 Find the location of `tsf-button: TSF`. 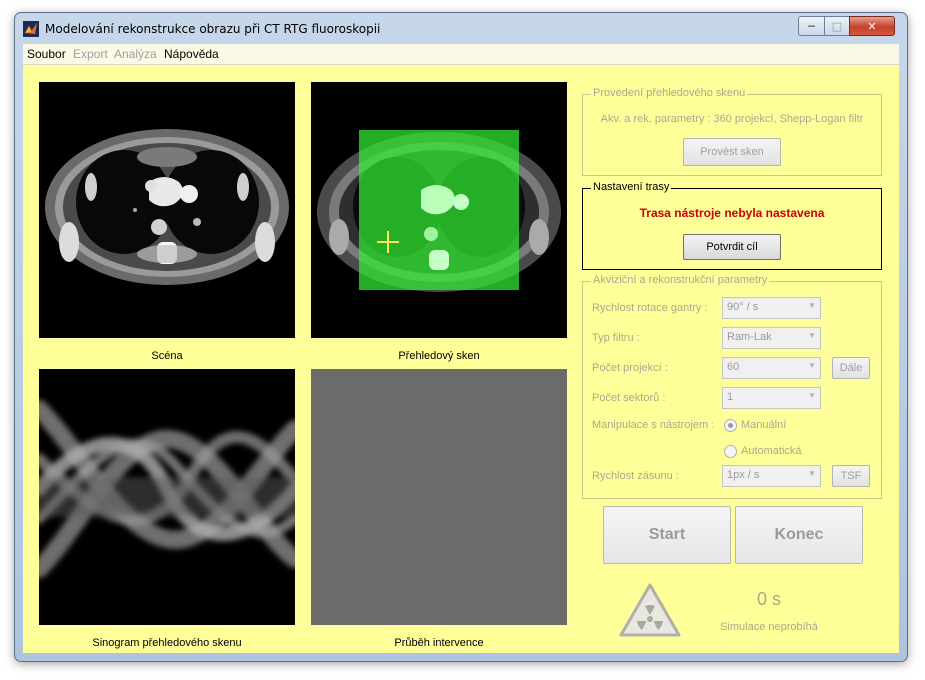

tsf-button: TSF is located at coordinates (851, 476).